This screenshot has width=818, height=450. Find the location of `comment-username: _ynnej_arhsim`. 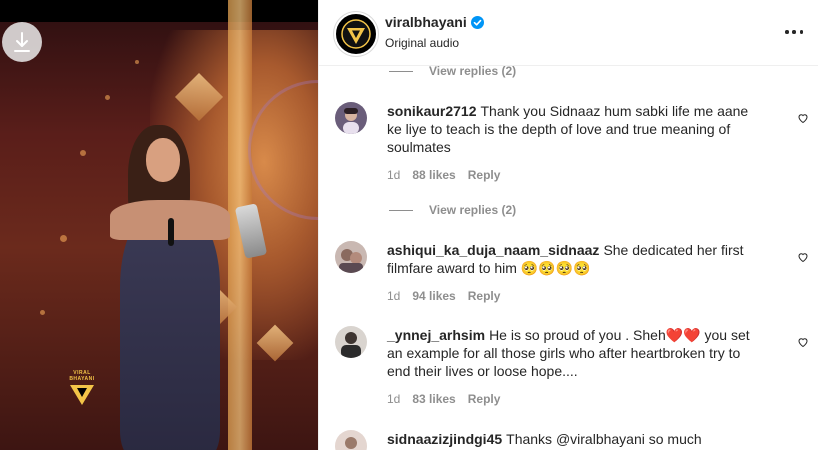

comment-username: _ynnej_arhsim is located at coordinates (436, 335).